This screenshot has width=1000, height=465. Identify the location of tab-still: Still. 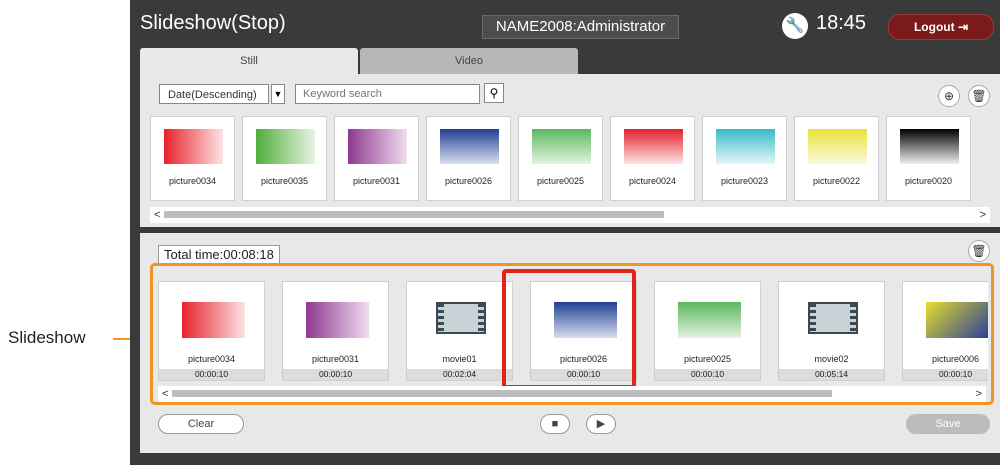
(249, 61).